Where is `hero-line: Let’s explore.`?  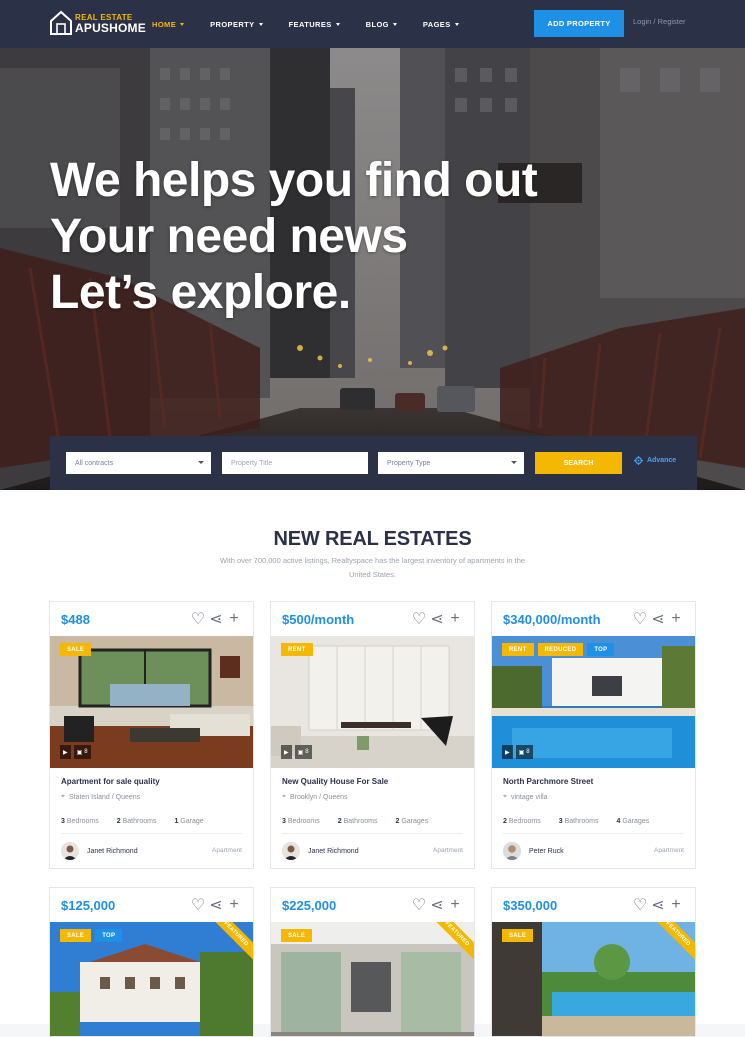
hero-line: Let’s explore. is located at coordinates (200, 292).